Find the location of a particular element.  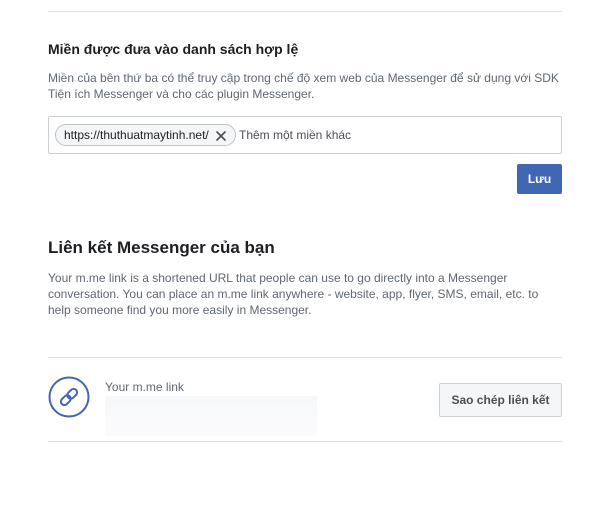

link-icon is located at coordinates (69, 397).